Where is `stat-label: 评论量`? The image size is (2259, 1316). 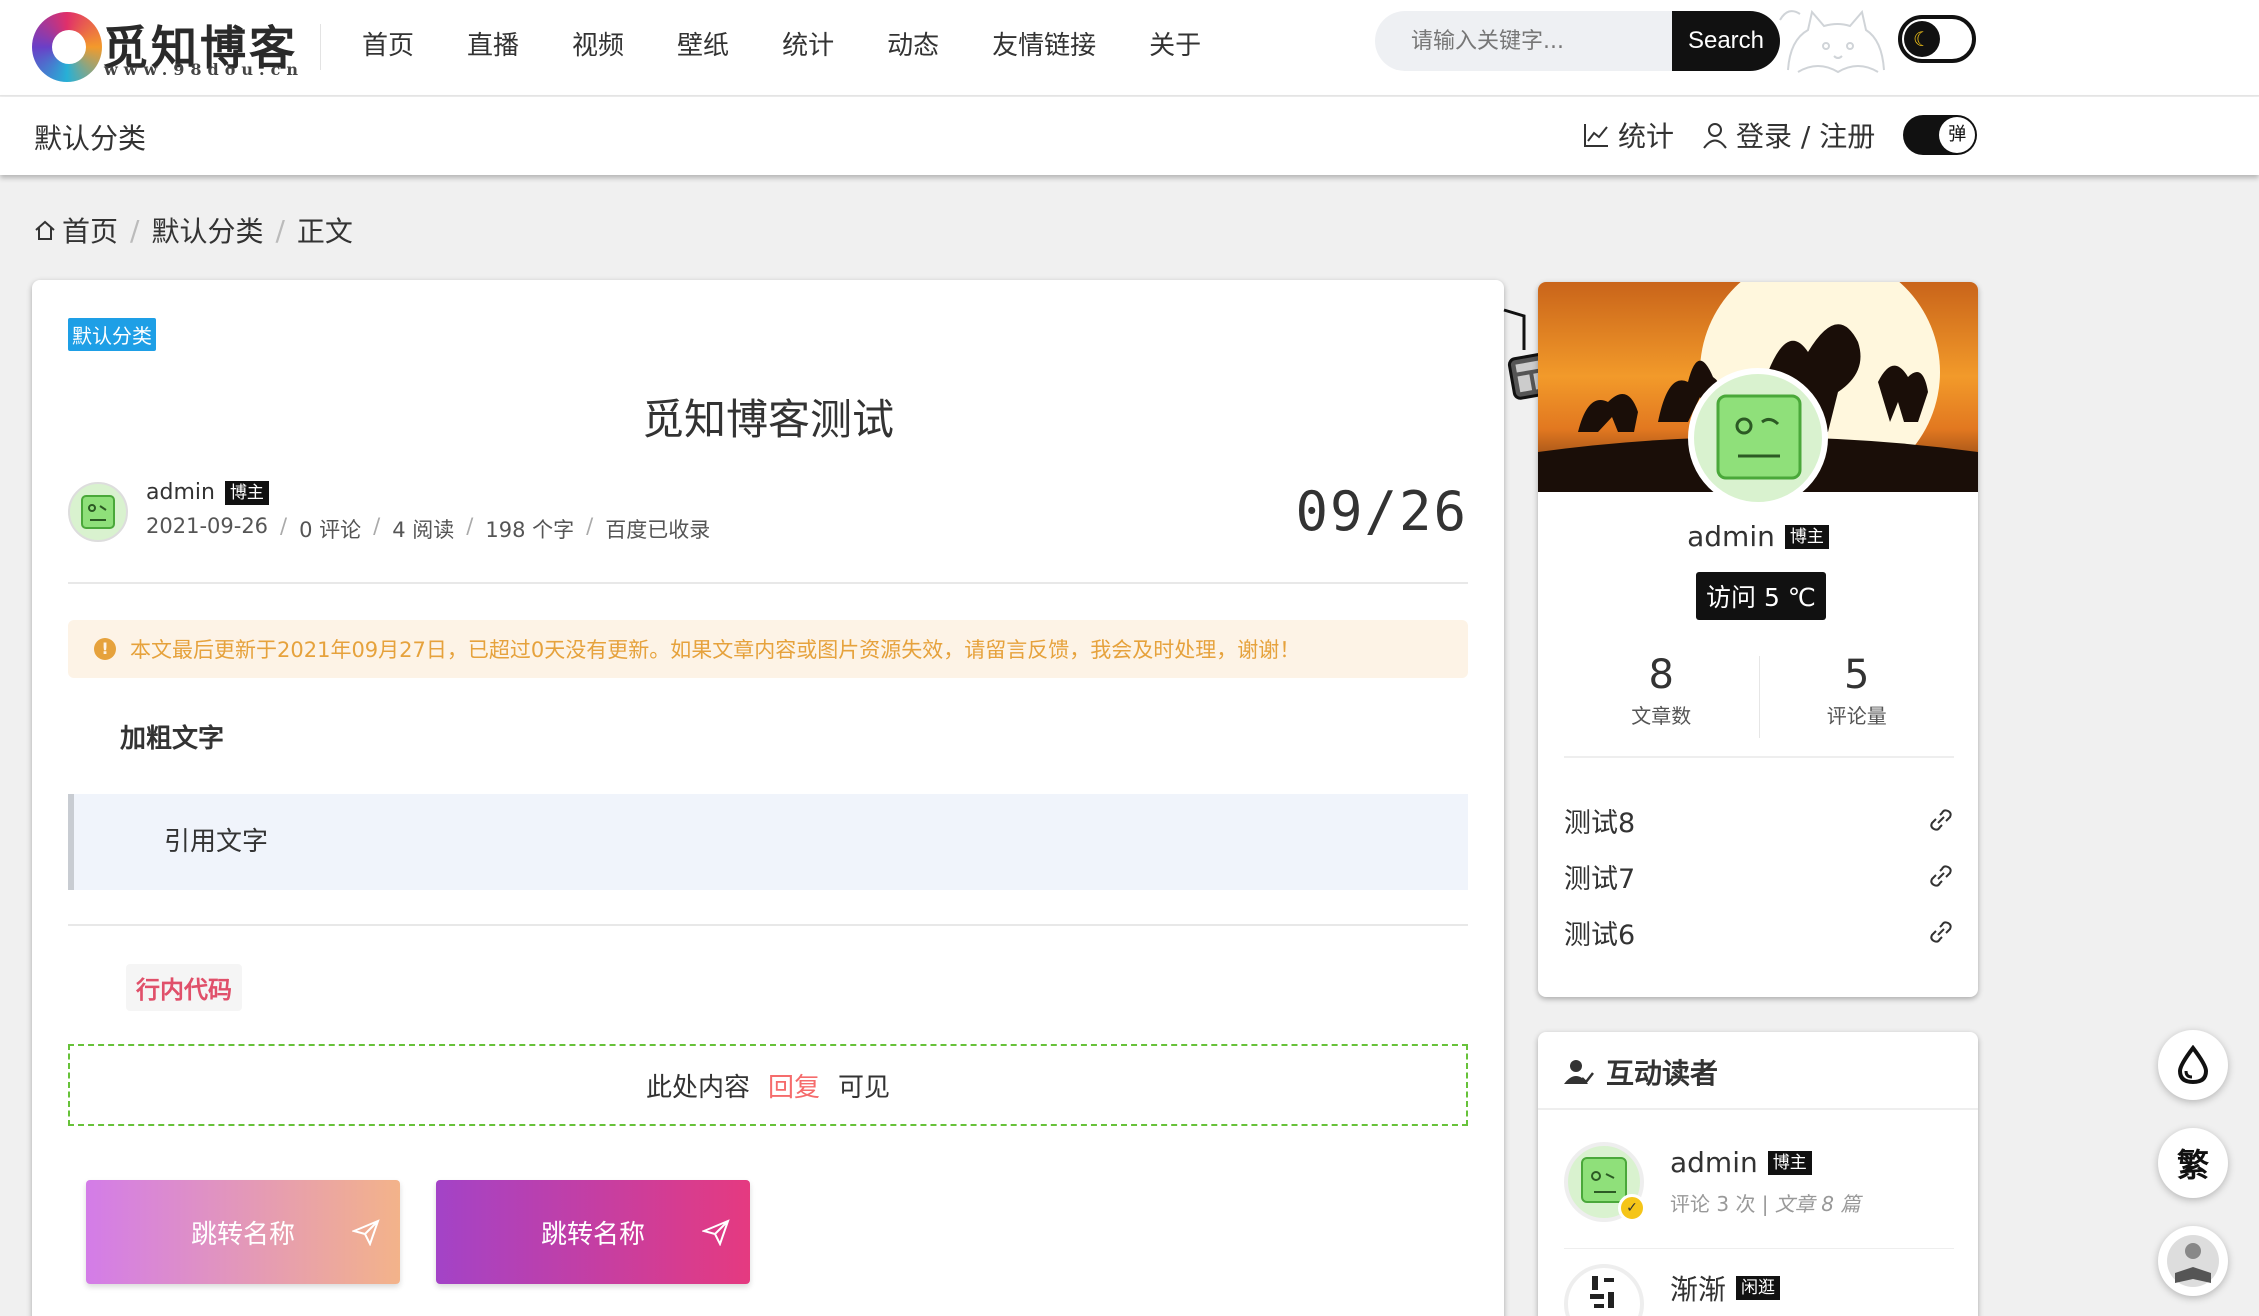 stat-label: 评论量 is located at coordinates (1856, 716).